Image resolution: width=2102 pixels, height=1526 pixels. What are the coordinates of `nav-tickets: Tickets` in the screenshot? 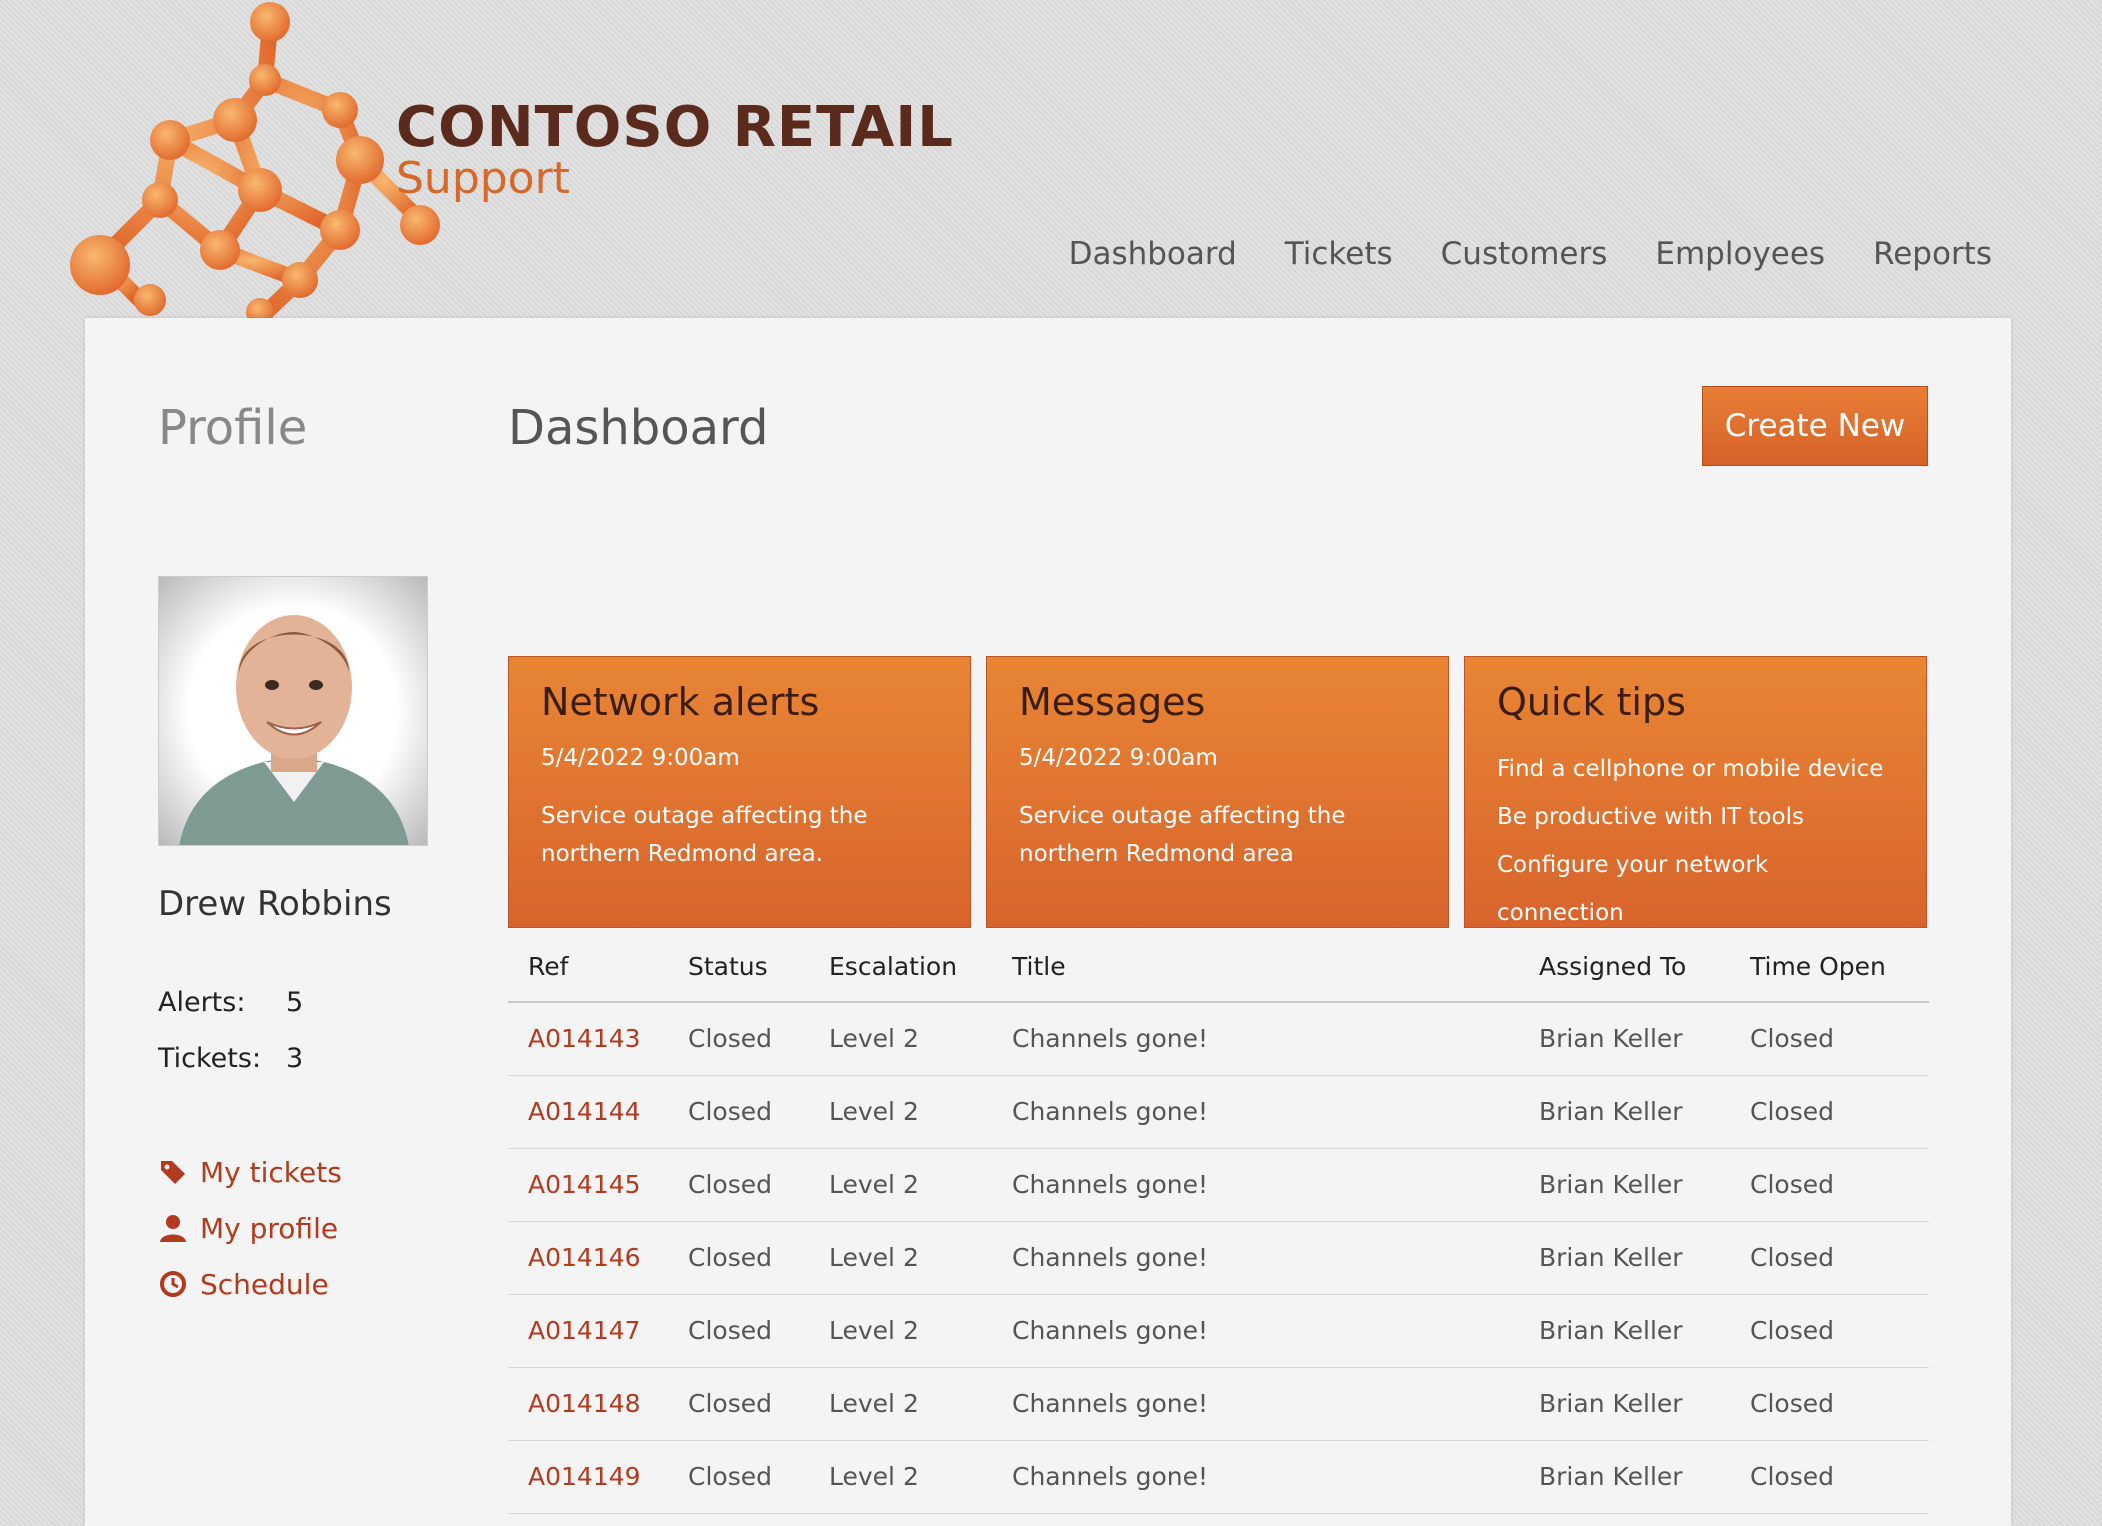 It's located at (1339, 254).